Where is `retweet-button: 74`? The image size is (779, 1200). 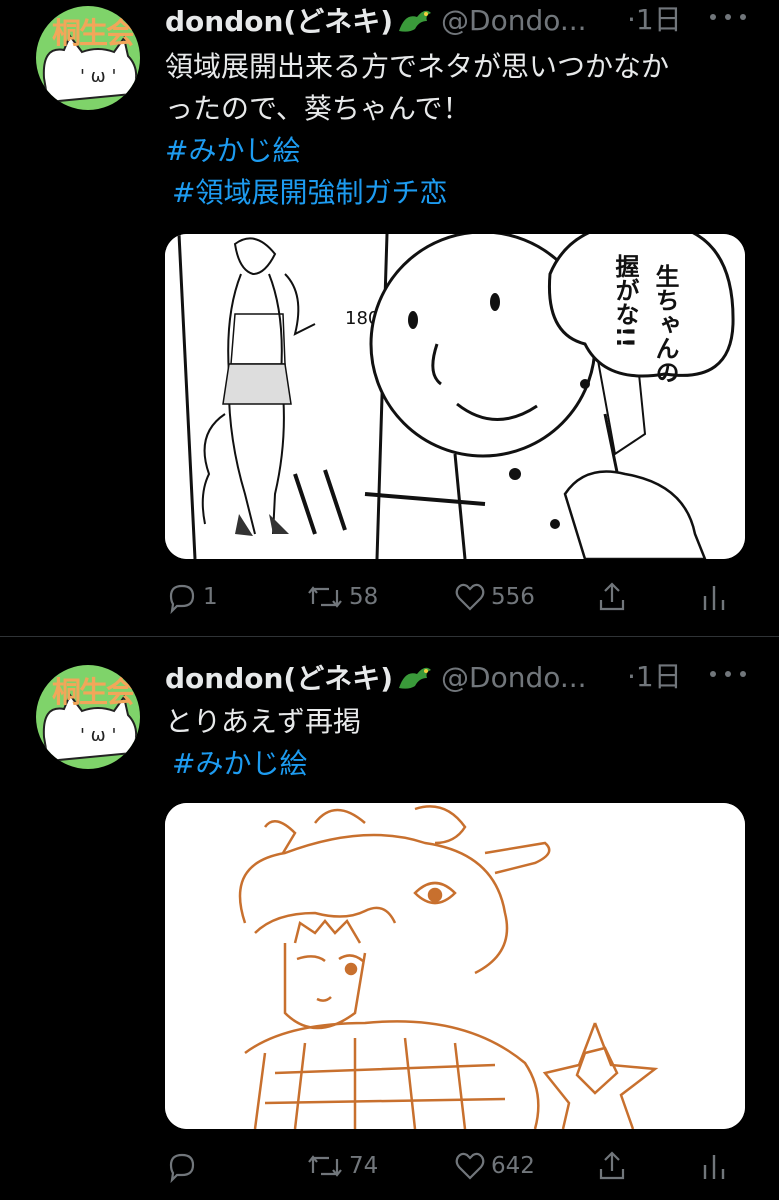 retweet-button: 74 is located at coordinates (341, 1166).